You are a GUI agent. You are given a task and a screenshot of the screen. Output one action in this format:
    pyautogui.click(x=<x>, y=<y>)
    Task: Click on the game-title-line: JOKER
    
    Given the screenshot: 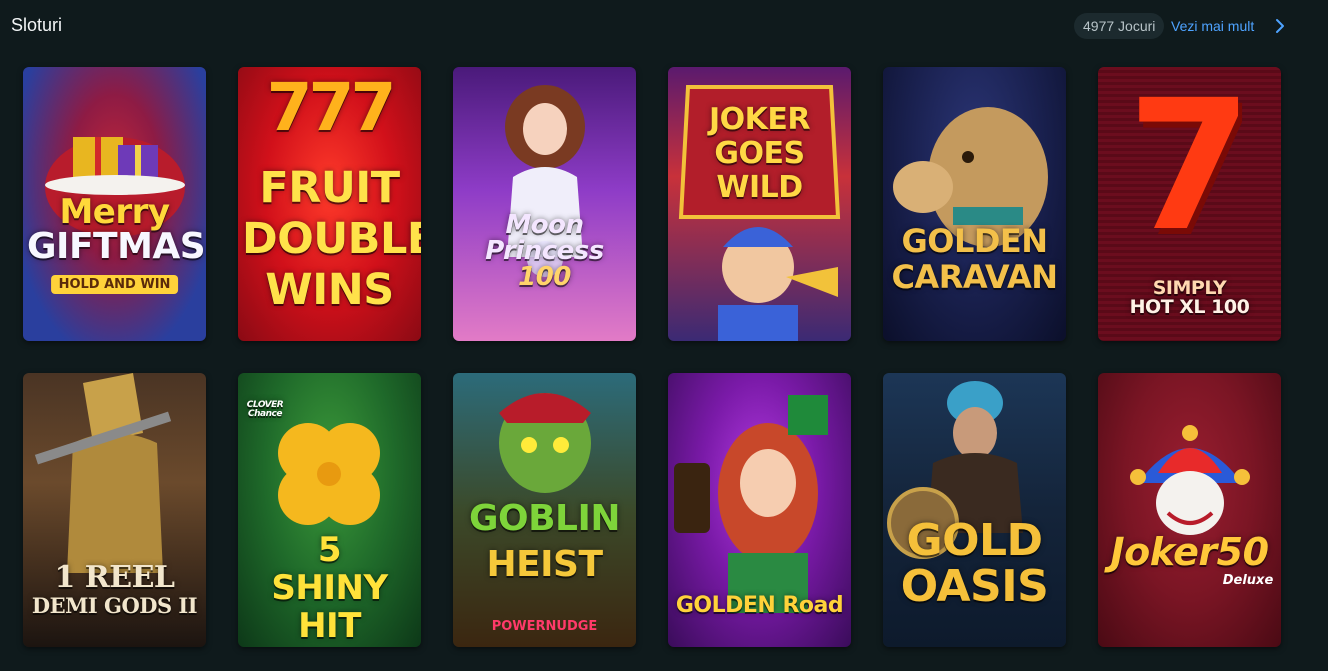 What is the action you would take?
    pyautogui.click(x=759, y=119)
    